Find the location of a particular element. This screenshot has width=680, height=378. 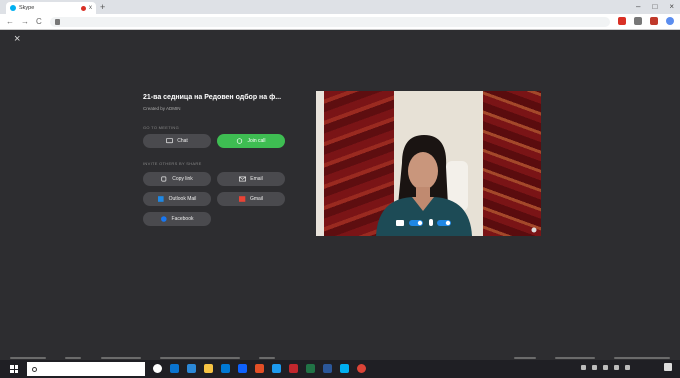

skype-icon is located at coordinates (344, 368).